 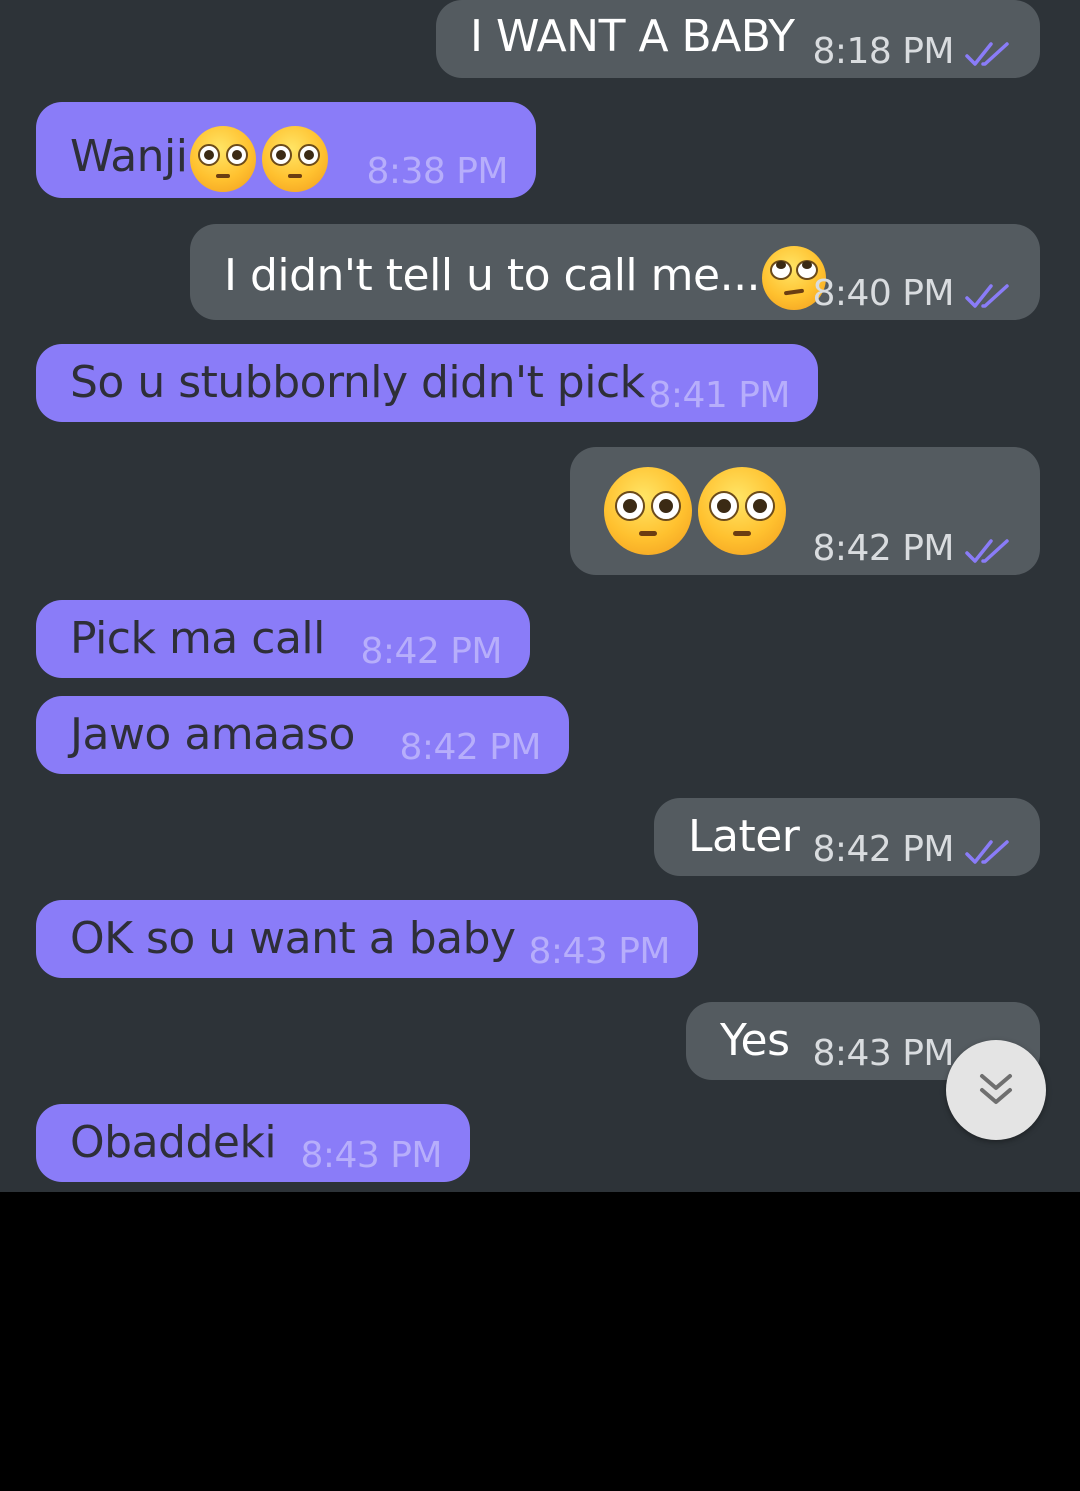 I want to click on message-time: 8:40 PM, so click(x=883, y=293).